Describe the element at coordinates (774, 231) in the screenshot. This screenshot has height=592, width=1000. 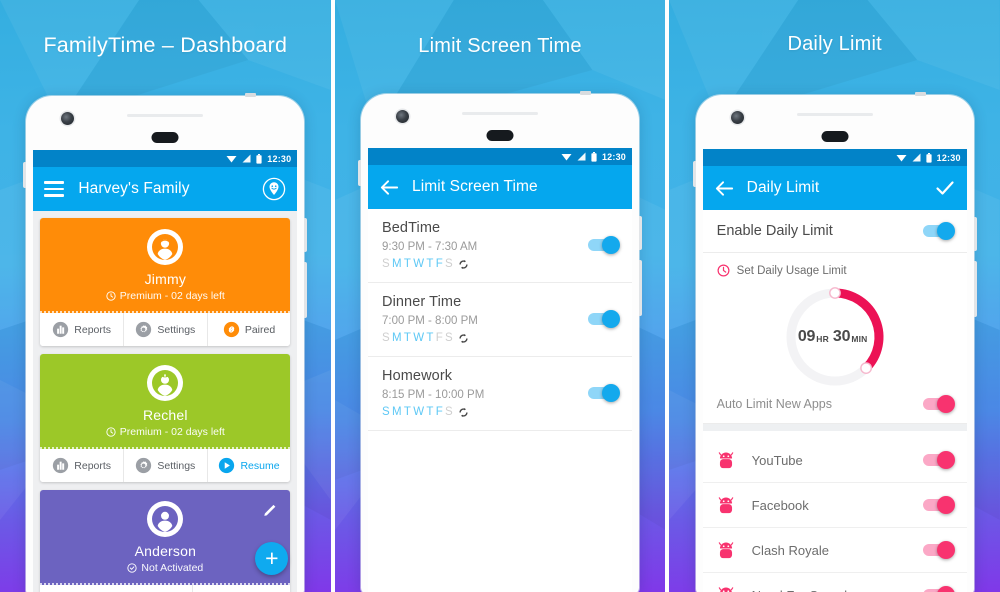
I see `enable-daily-limit-label: Enable Daily Limit` at that location.